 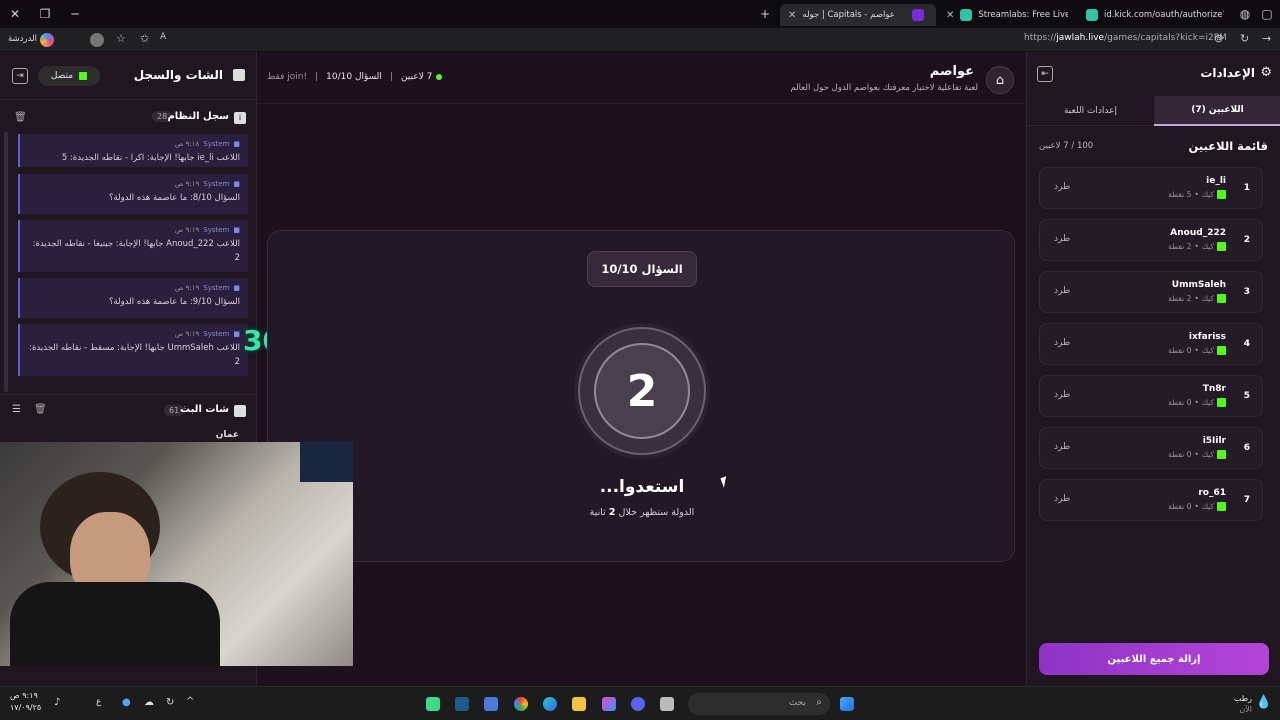 What do you see at coordinates (128, 118) in the screenshot?
I see `system-log-header: 🗑 28 سجل النظام i` at bounding box center [128, 118].